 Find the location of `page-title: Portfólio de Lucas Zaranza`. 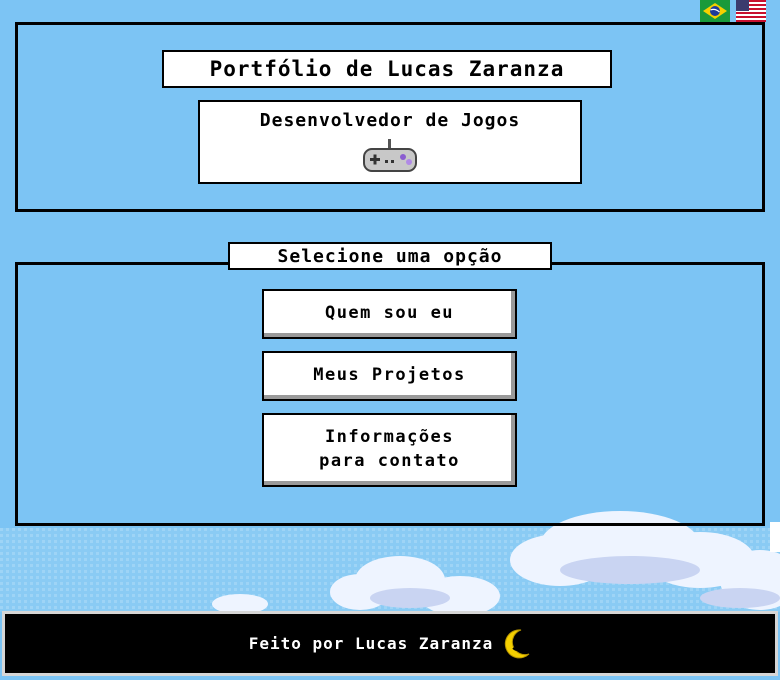

page-title: Portfólio de Lucas Zaranza is located at coordinates (387, 69).